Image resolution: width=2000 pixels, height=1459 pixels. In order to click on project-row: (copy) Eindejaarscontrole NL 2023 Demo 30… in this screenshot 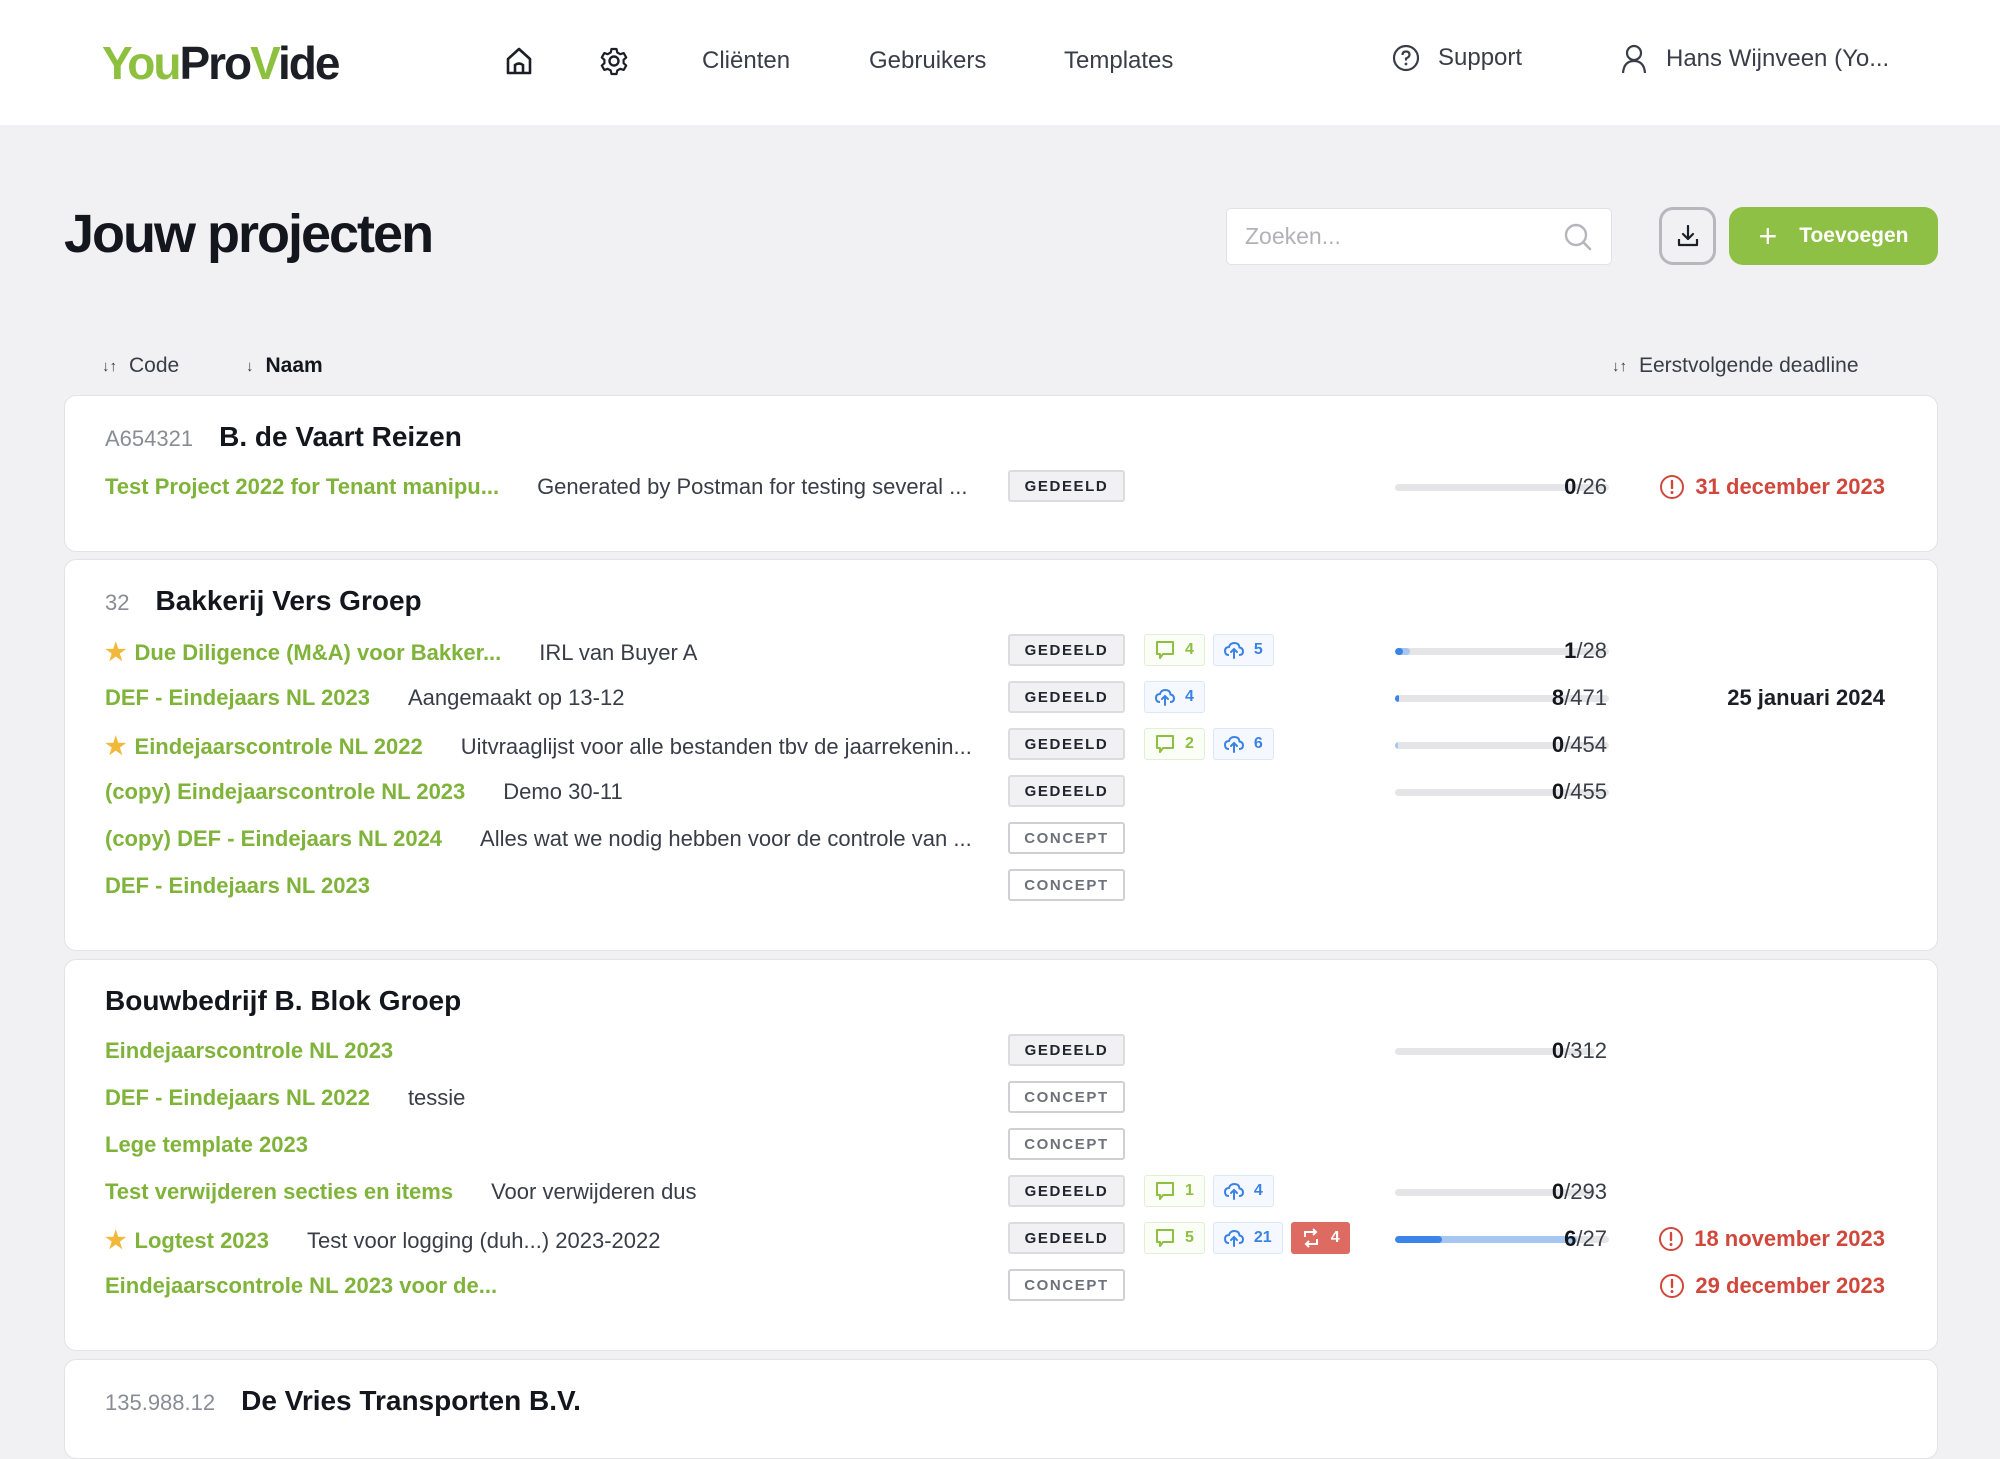, I will do `click(1001, 792)`.